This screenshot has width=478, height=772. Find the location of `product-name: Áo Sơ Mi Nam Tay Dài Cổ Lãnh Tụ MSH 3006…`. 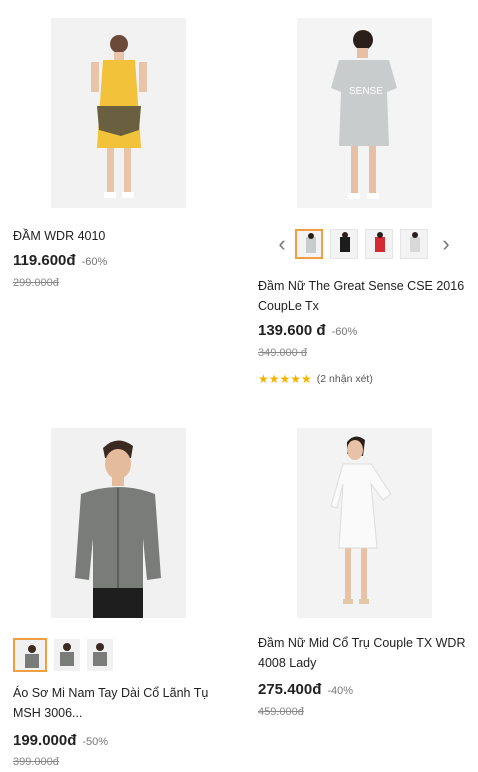

product-name: Áo Sơ Mi Nam Tay Dài Cổ Lãnh Tụ MSH 3006… is located at coordinates (123, 703).